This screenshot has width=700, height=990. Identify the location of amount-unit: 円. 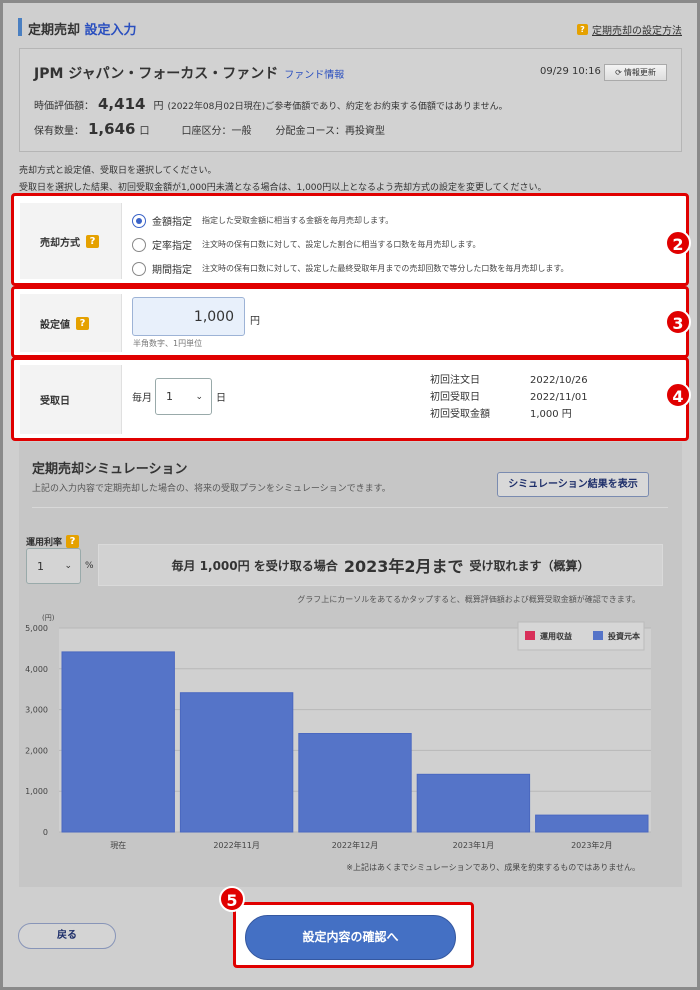
(255, 321).